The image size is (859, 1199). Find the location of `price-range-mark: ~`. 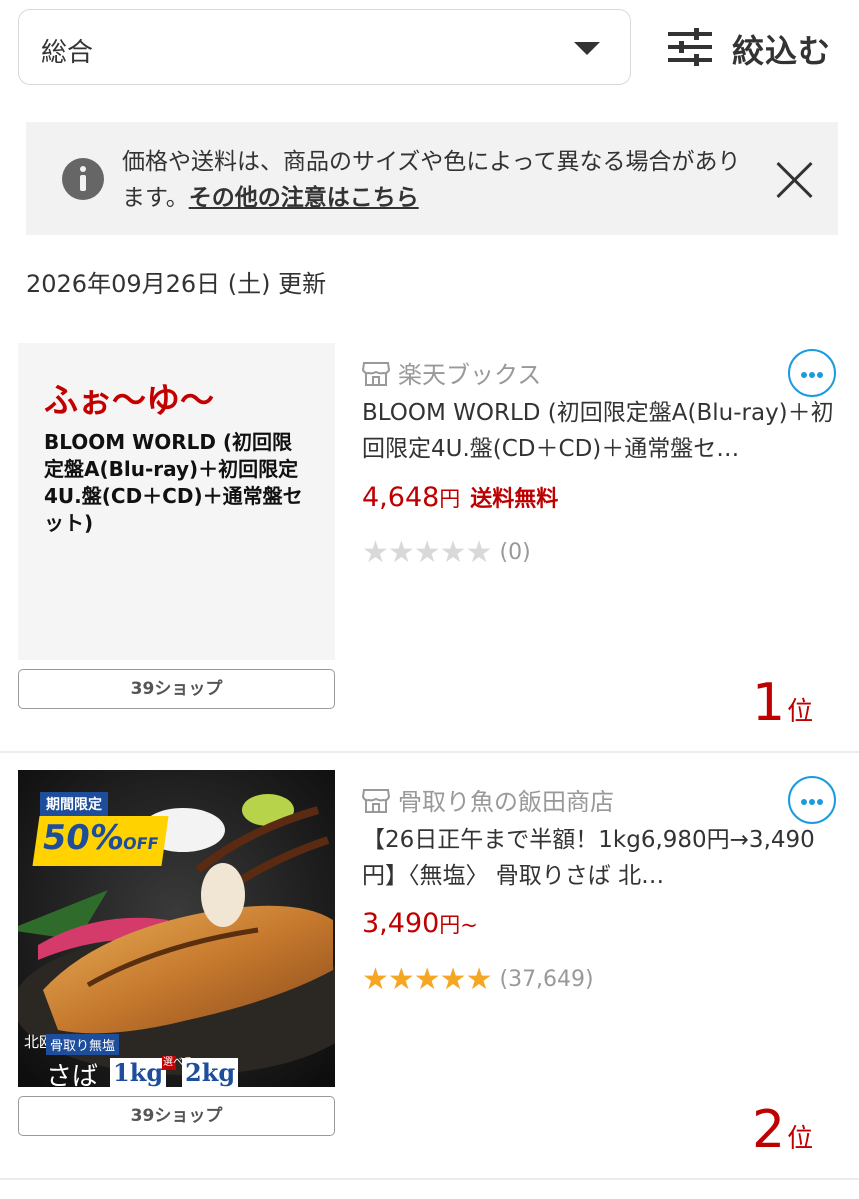

price-range-mark: ~ is located at coordinates (469, 925).